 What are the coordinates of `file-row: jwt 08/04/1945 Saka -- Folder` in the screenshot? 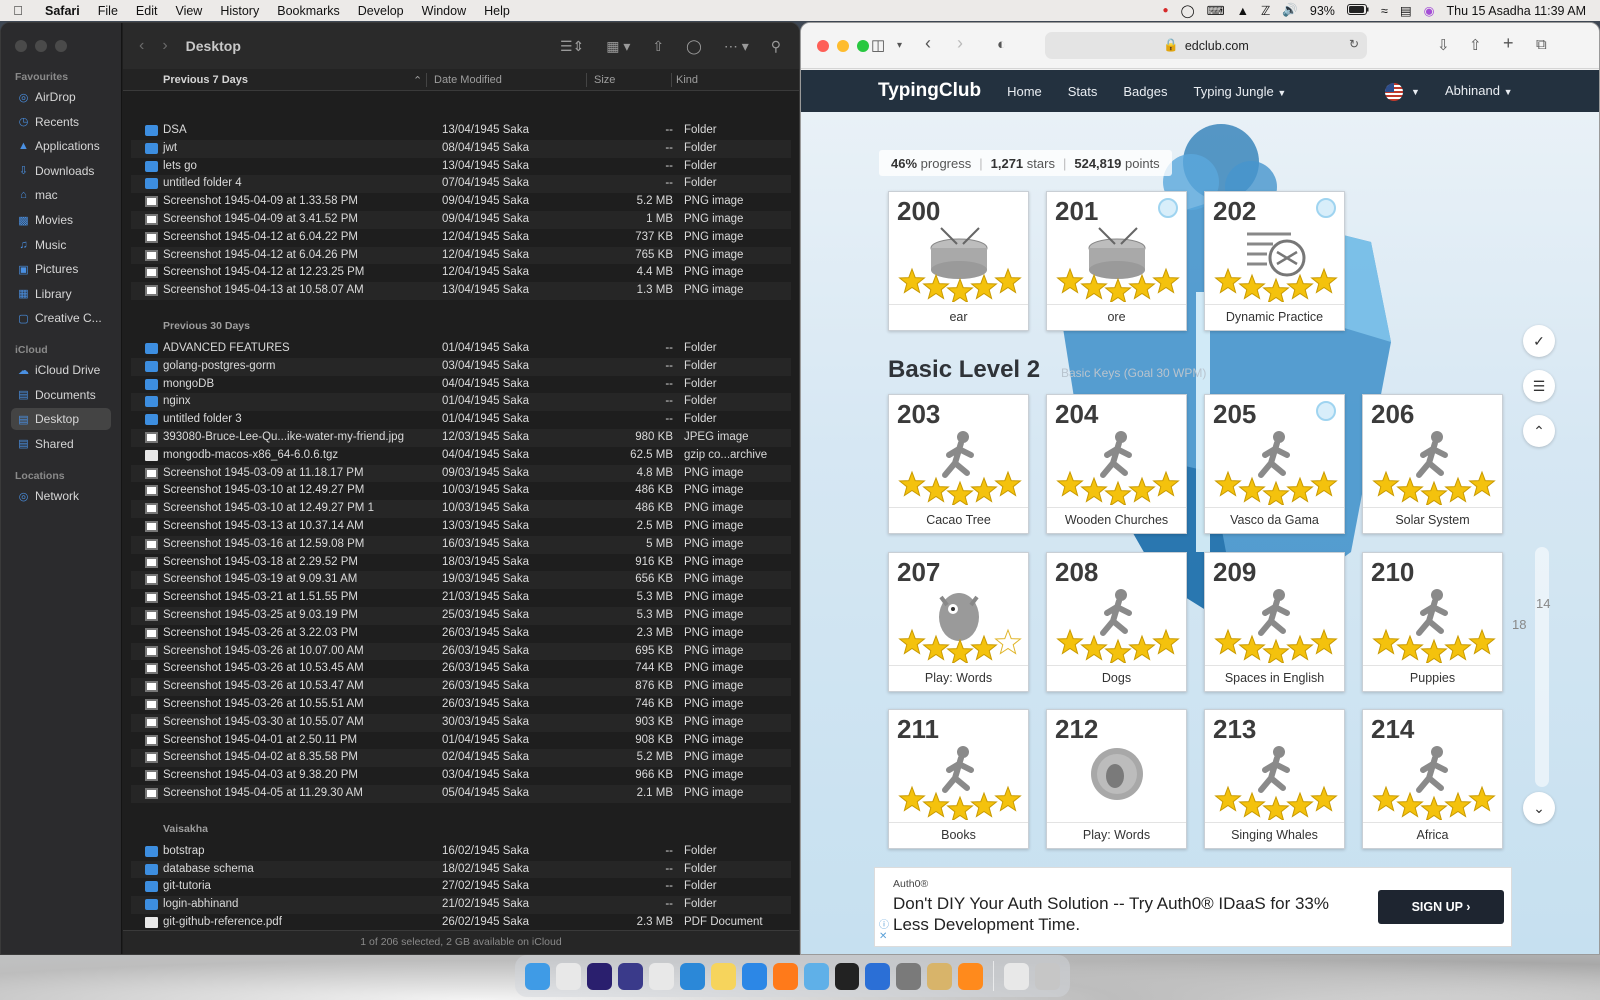 It's located at (461, 148).